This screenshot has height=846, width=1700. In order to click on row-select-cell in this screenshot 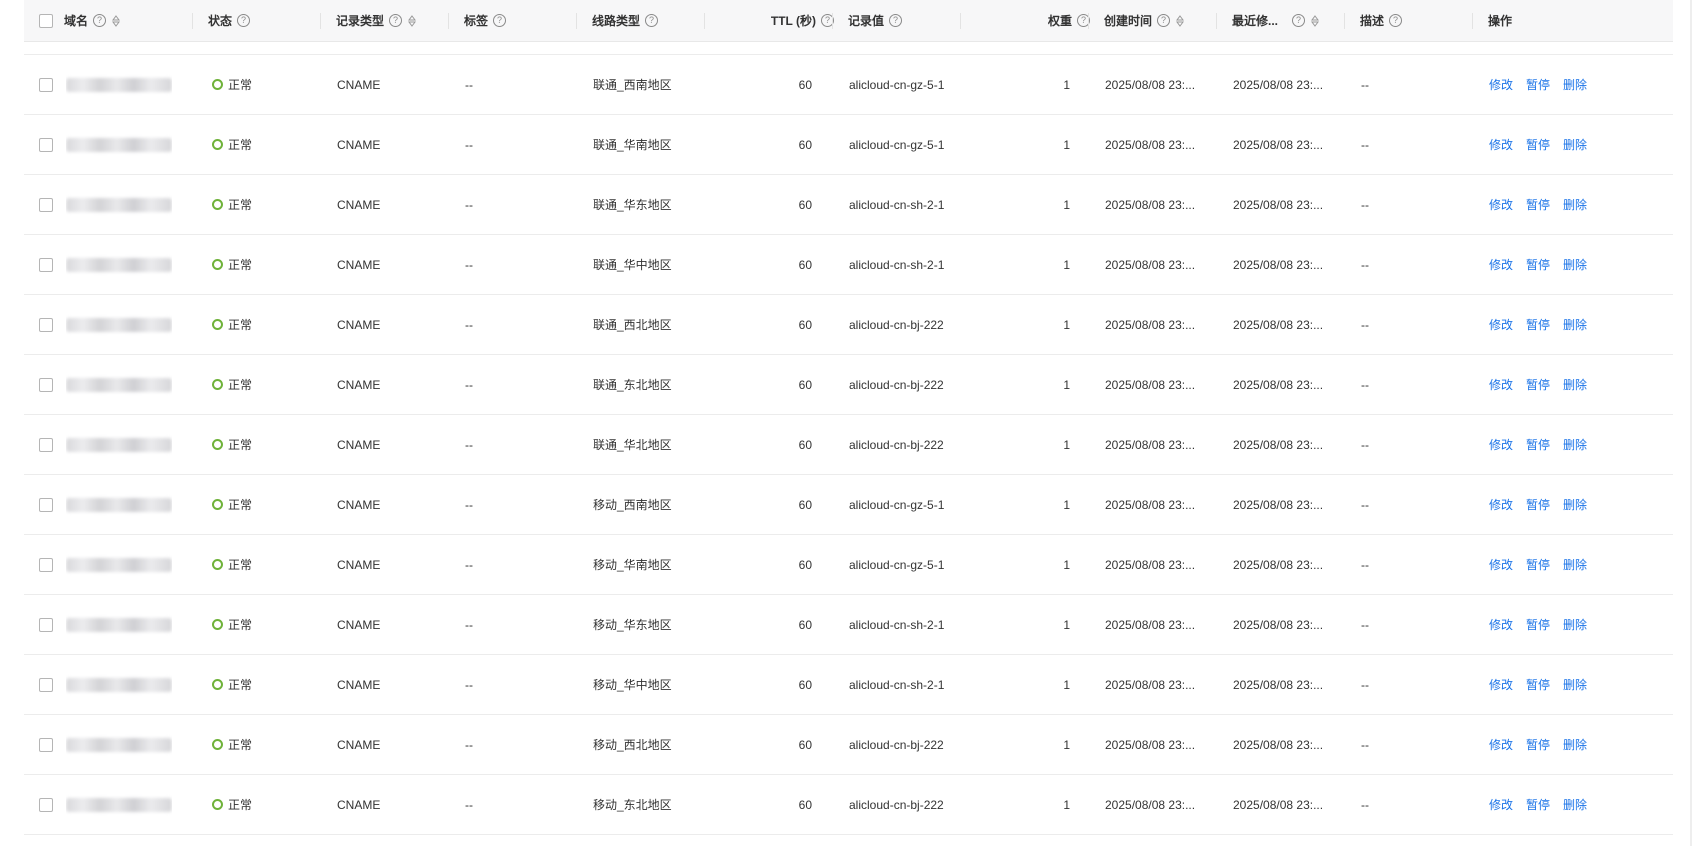, I will do `click(46, 684)`.